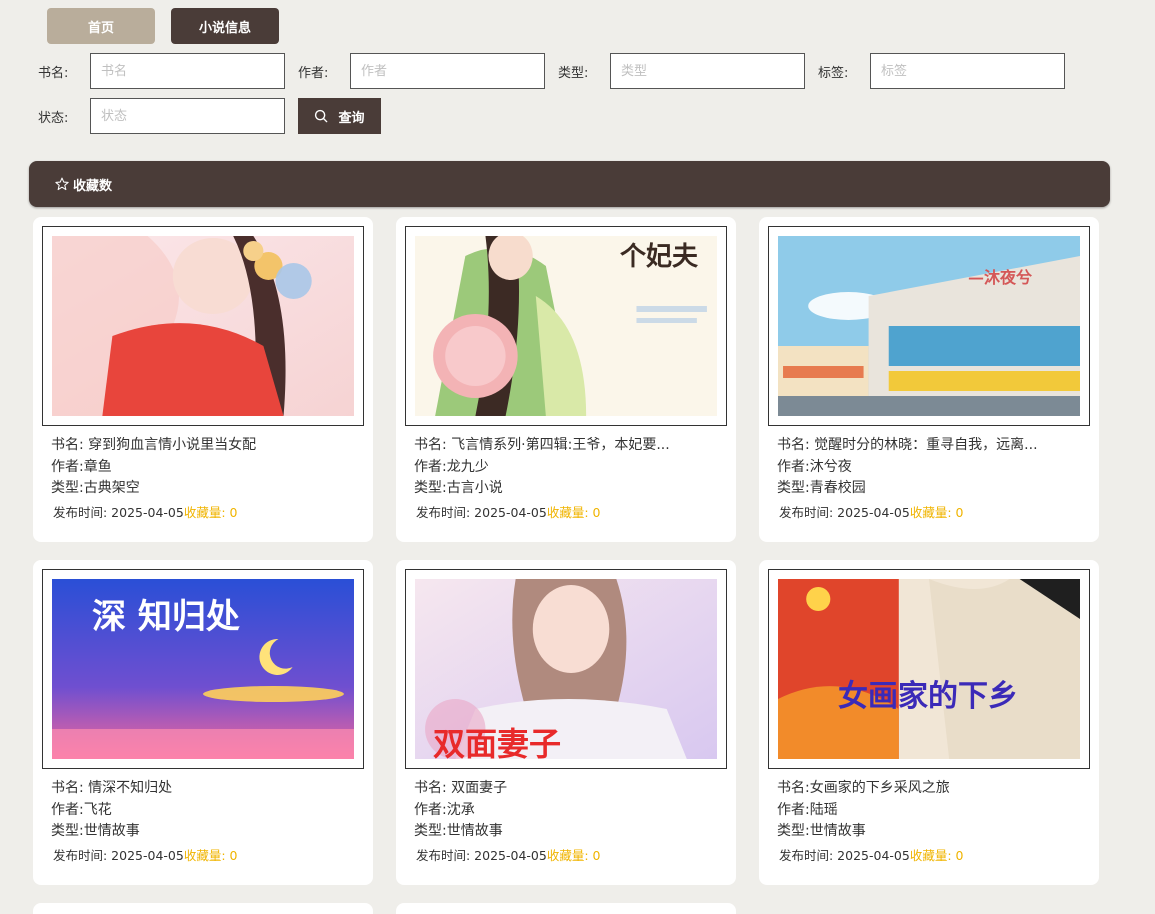 Image resolution: width=1155 pixels, height=914 pixels. Describe the element at coordinates (447, 71) in the screenshot. I see `author-filter-input` at that location.